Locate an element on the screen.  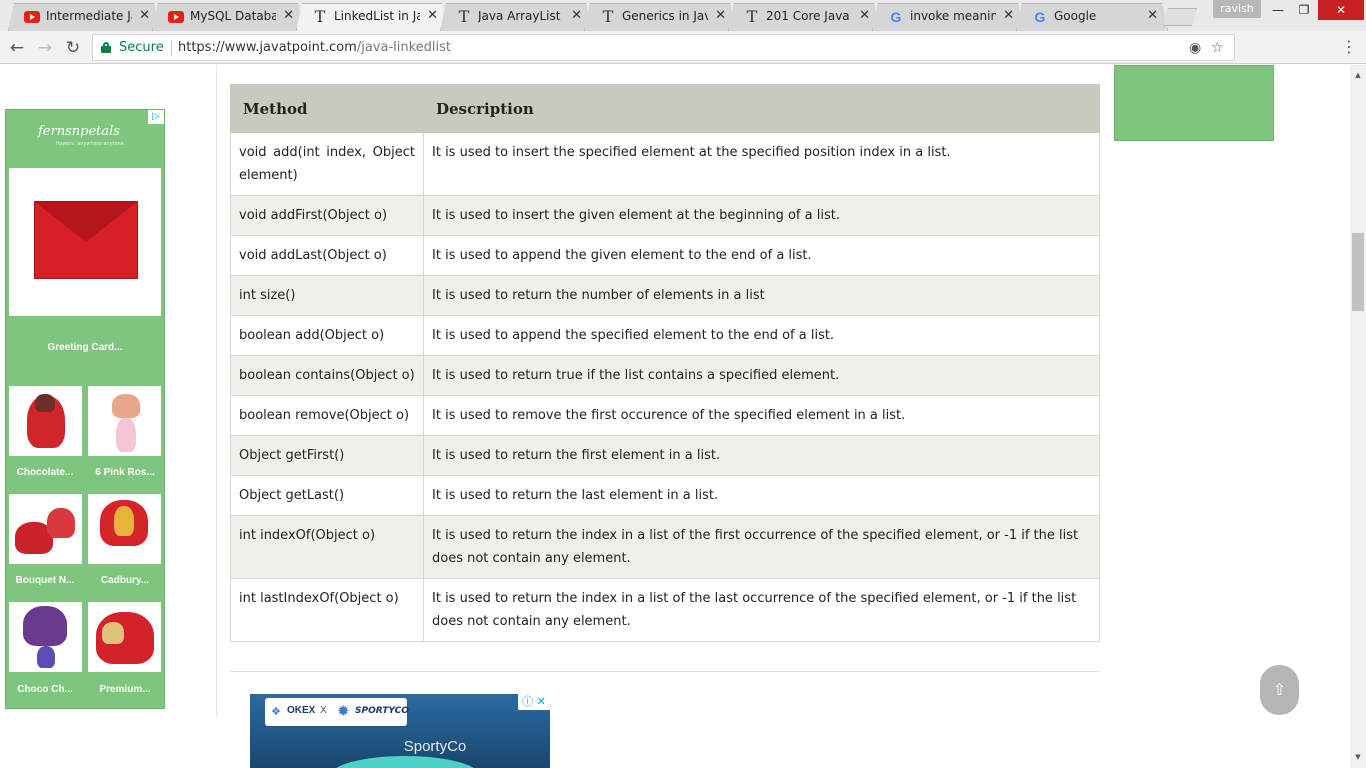
greeting-card-image is located at coordinates (85, 242).